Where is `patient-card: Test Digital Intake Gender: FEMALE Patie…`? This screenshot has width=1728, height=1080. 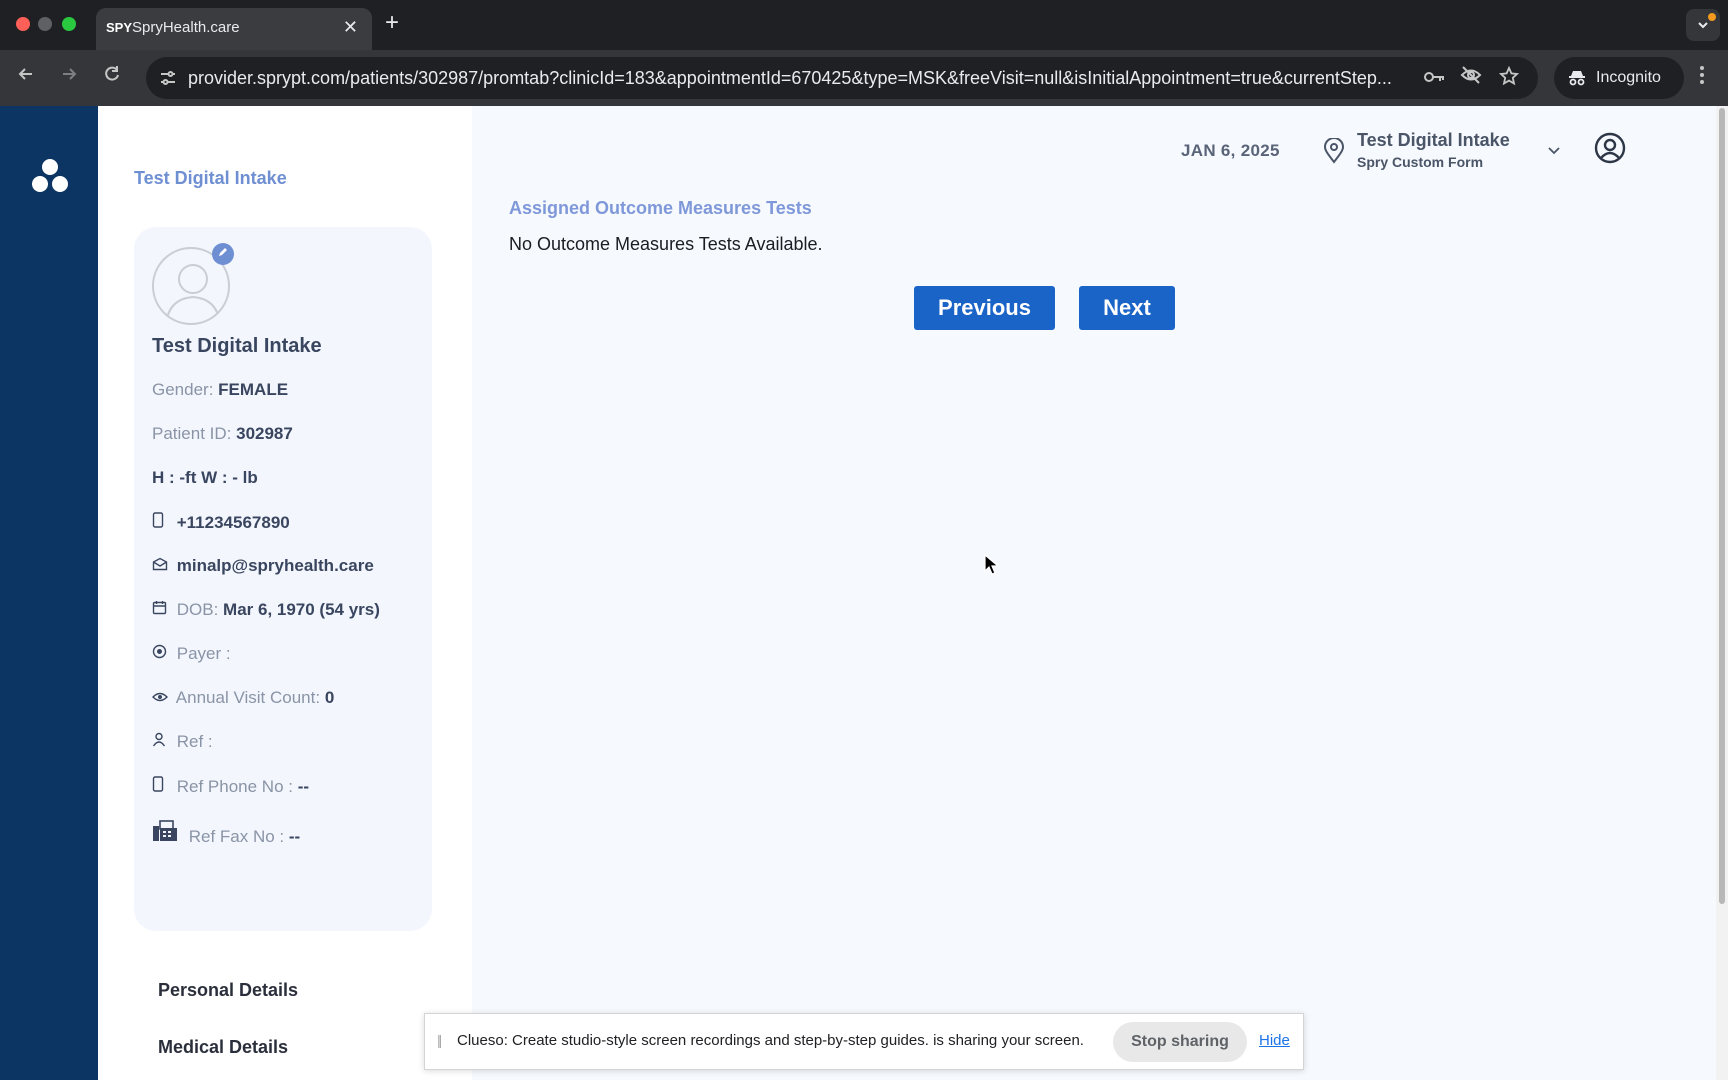 patient-card: Test Digital Intake Gender: FEMALE Patie… is located at coordinates (283, 579).